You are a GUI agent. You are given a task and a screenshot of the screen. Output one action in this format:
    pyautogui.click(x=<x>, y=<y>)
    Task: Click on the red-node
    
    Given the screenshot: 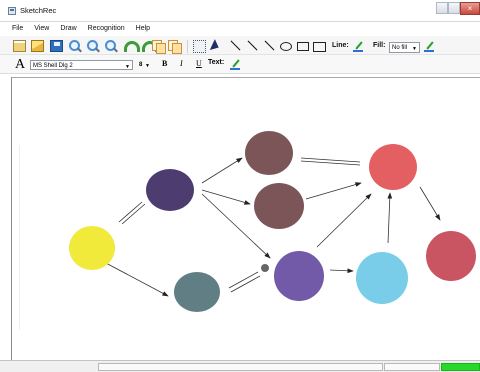 What is the action you would take?
    pyautogui.click(x=393, y=167)
    